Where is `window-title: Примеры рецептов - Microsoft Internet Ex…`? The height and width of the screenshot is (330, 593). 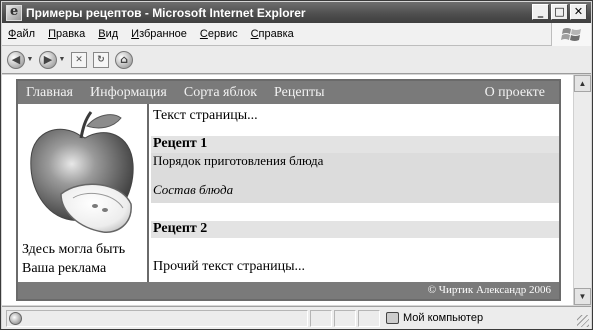
window-title: Примеры рецептов - Microsoft Internet Ex… is located at coordinates (166, 12).